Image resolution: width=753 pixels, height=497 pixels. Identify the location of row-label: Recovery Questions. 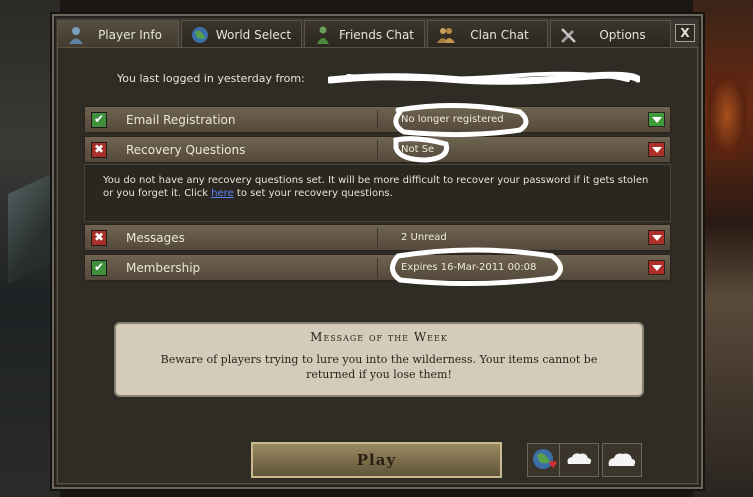
(186, 150).